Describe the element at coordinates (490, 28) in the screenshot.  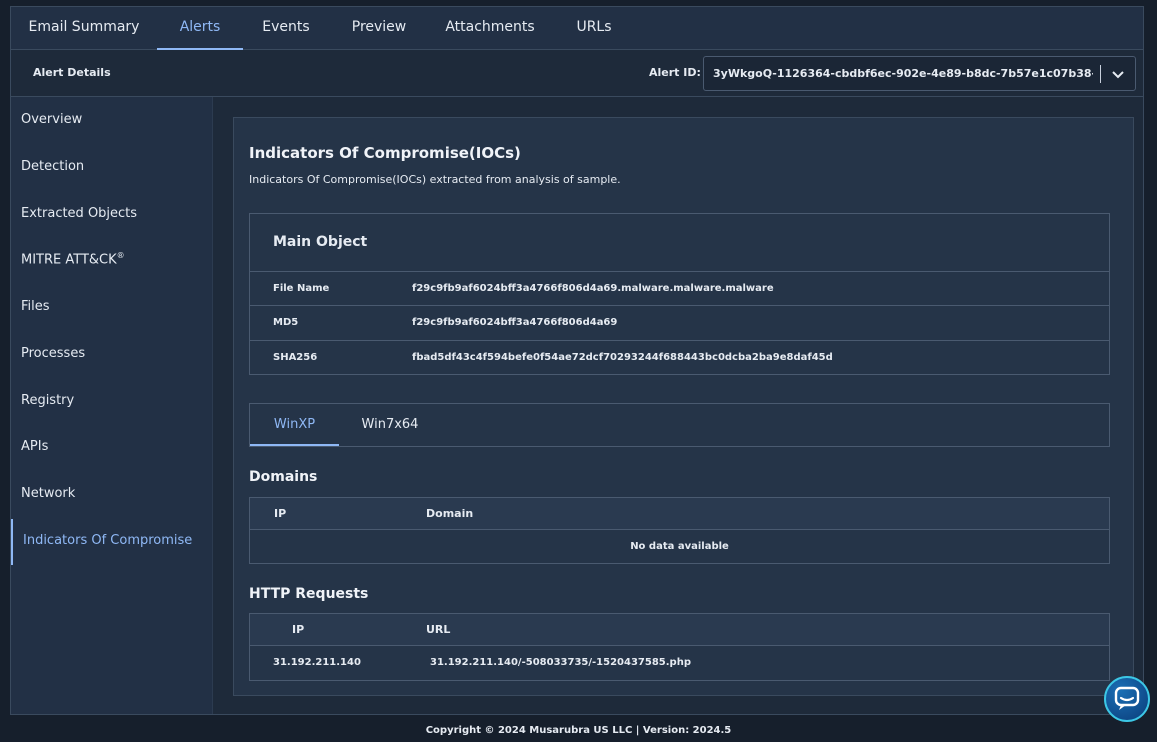
I see `tab-attachments: Attachments` at that location.